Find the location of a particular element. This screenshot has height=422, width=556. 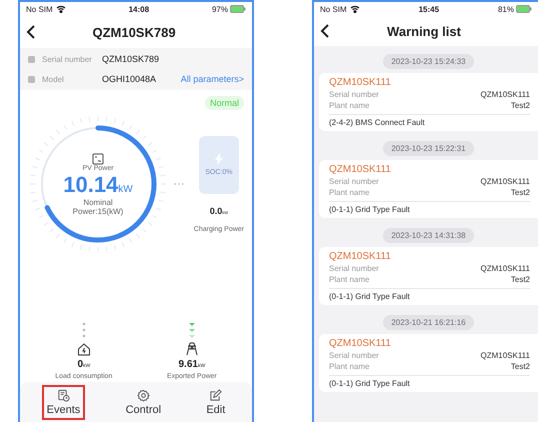

lightning-icon is located at coordinates (218, 159).